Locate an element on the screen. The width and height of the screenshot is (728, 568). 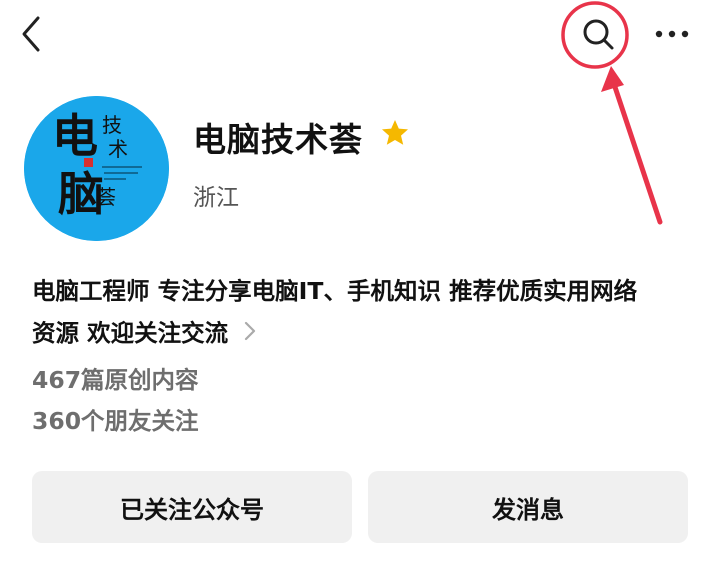
chevron-right-icon is located at coordinates (250, 331).